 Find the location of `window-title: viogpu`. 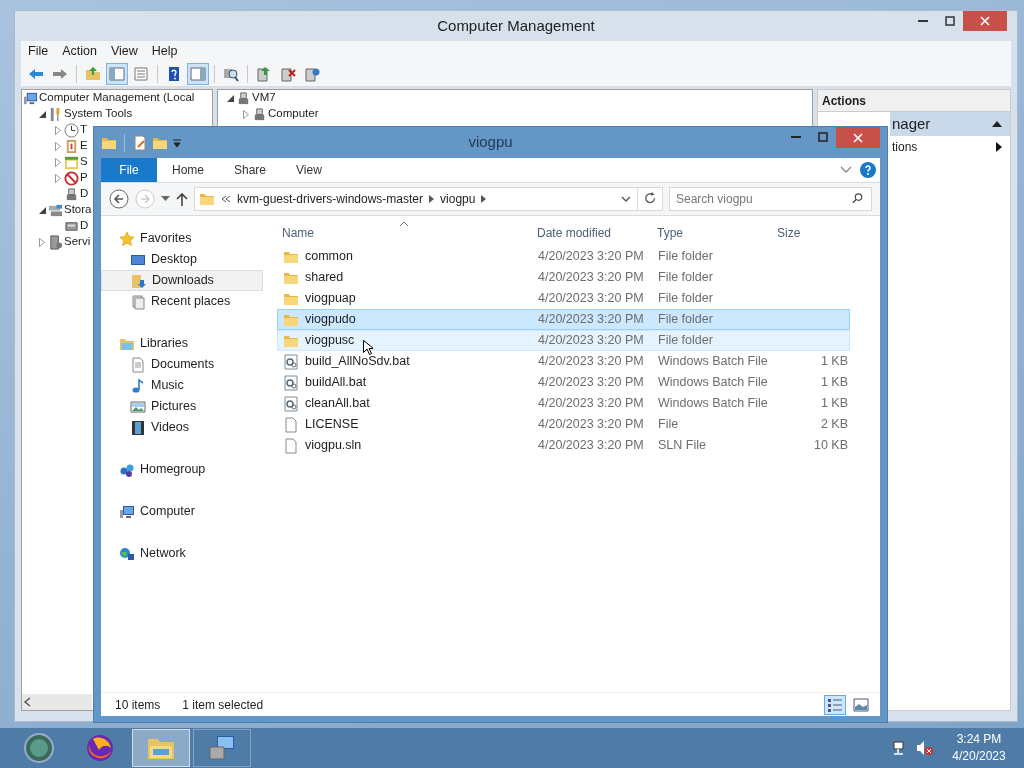

window-title: viogpu is located at coordinates (490, 142).